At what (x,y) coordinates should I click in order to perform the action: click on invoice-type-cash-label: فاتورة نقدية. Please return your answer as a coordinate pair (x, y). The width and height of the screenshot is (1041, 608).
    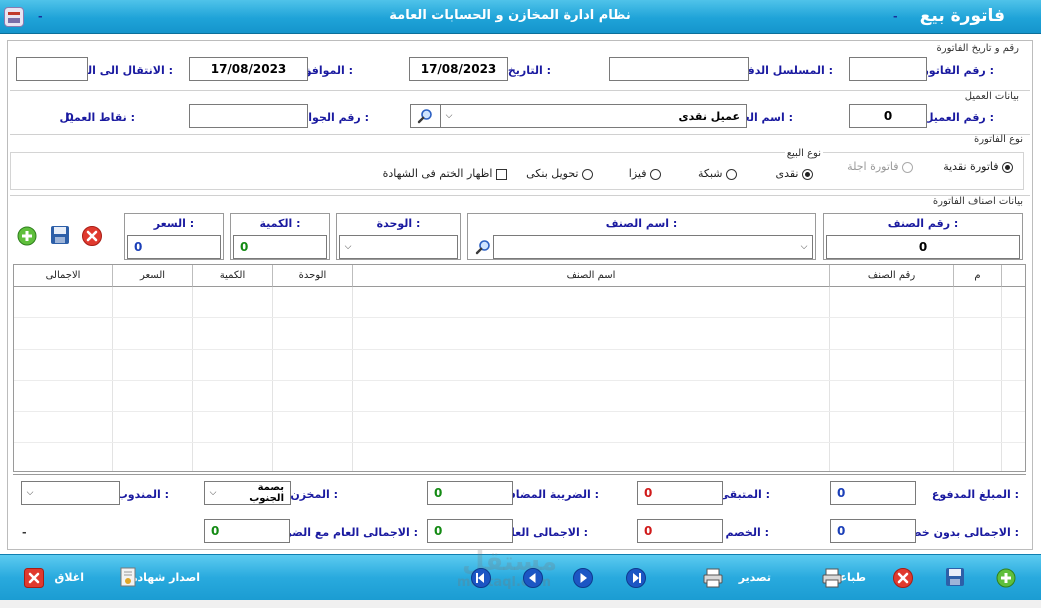
    Looking at the image, I should click on (971, 166).